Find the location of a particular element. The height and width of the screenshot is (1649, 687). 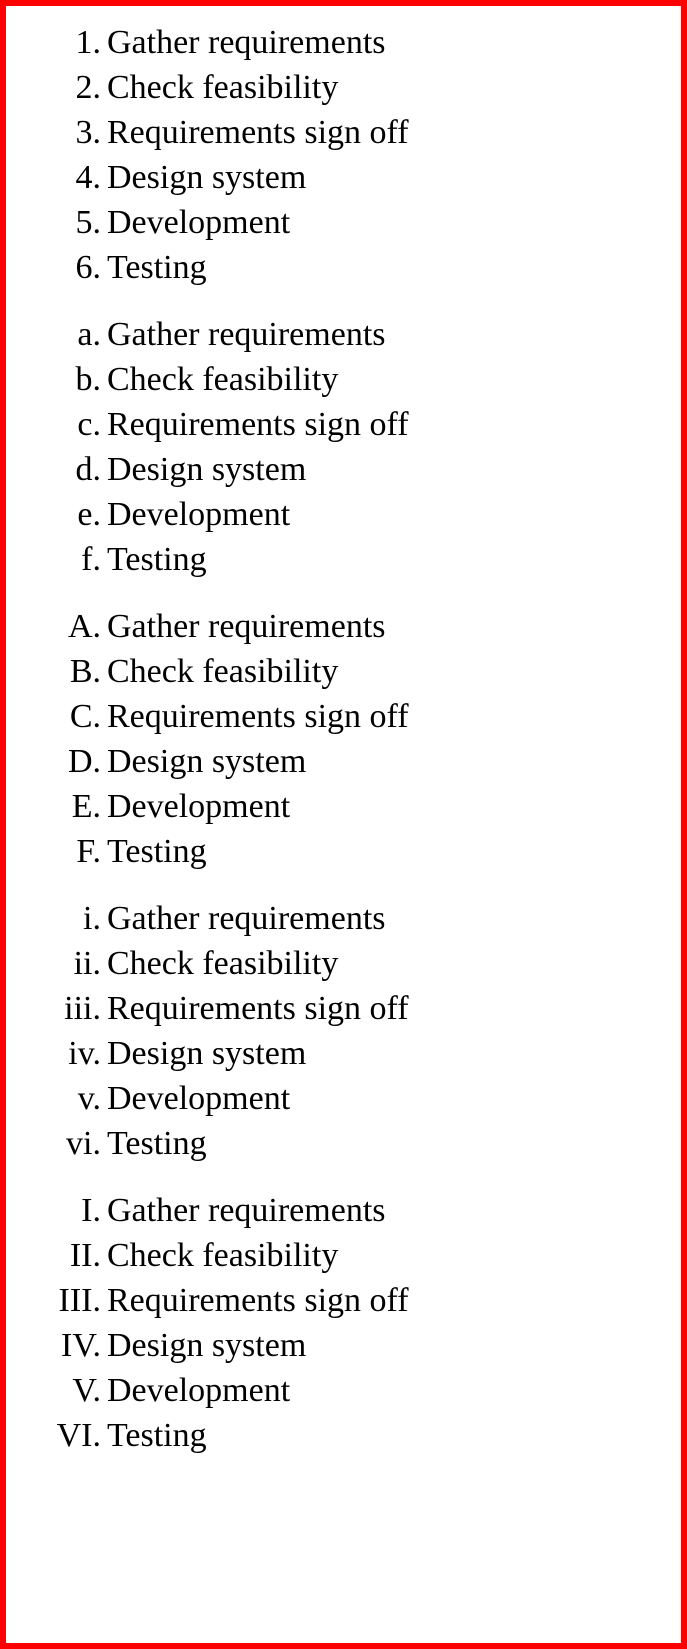

list-item: 1. Gather requirements is located at coordinates (343, 42).